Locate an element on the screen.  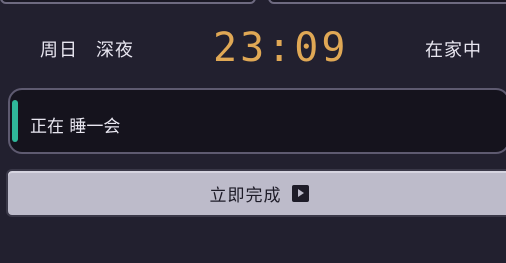
weekday-label: 周日 is located at coordinates (59, 50).